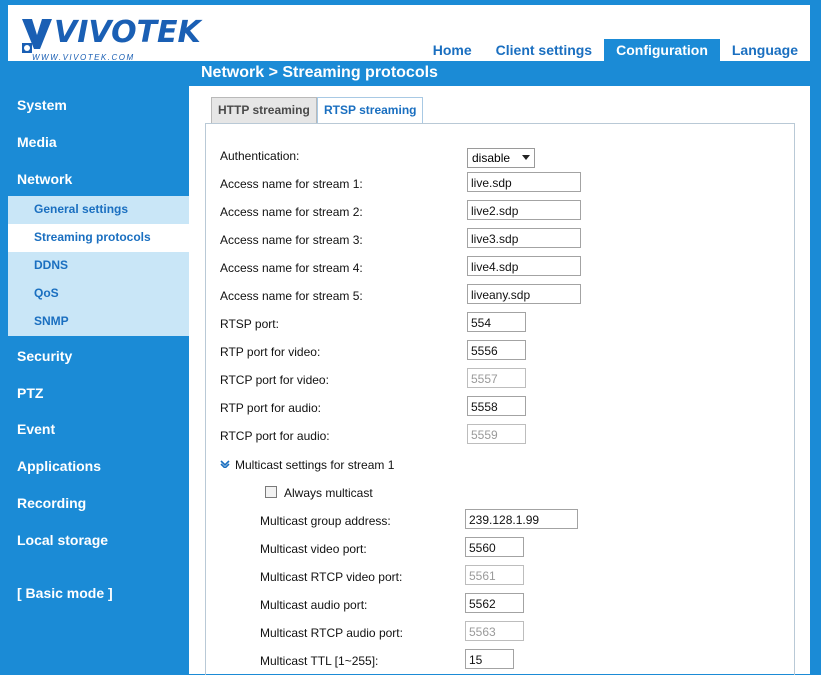  I want to click on sidebar-subitem-general-settings: General settings, so click(98, 210).